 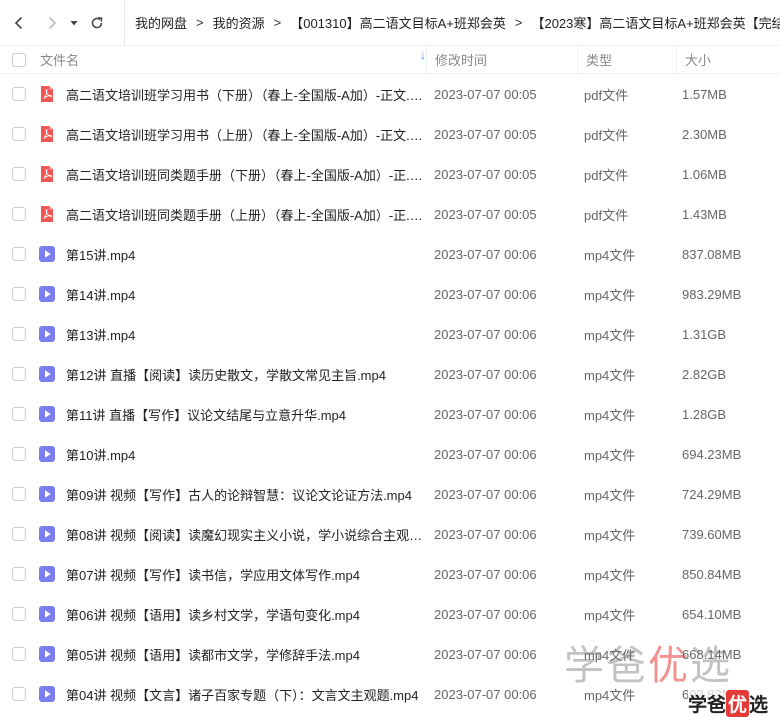 What do you see at coordinates (704, 214) in the screenshot?
I see `file-size: 1.43MB` at bounding box center [704, 214].